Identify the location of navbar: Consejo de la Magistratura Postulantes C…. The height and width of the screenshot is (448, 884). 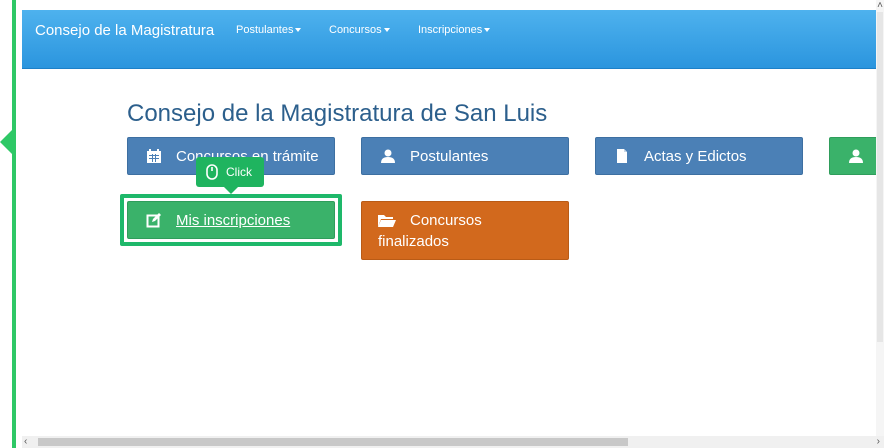
(450, 39).